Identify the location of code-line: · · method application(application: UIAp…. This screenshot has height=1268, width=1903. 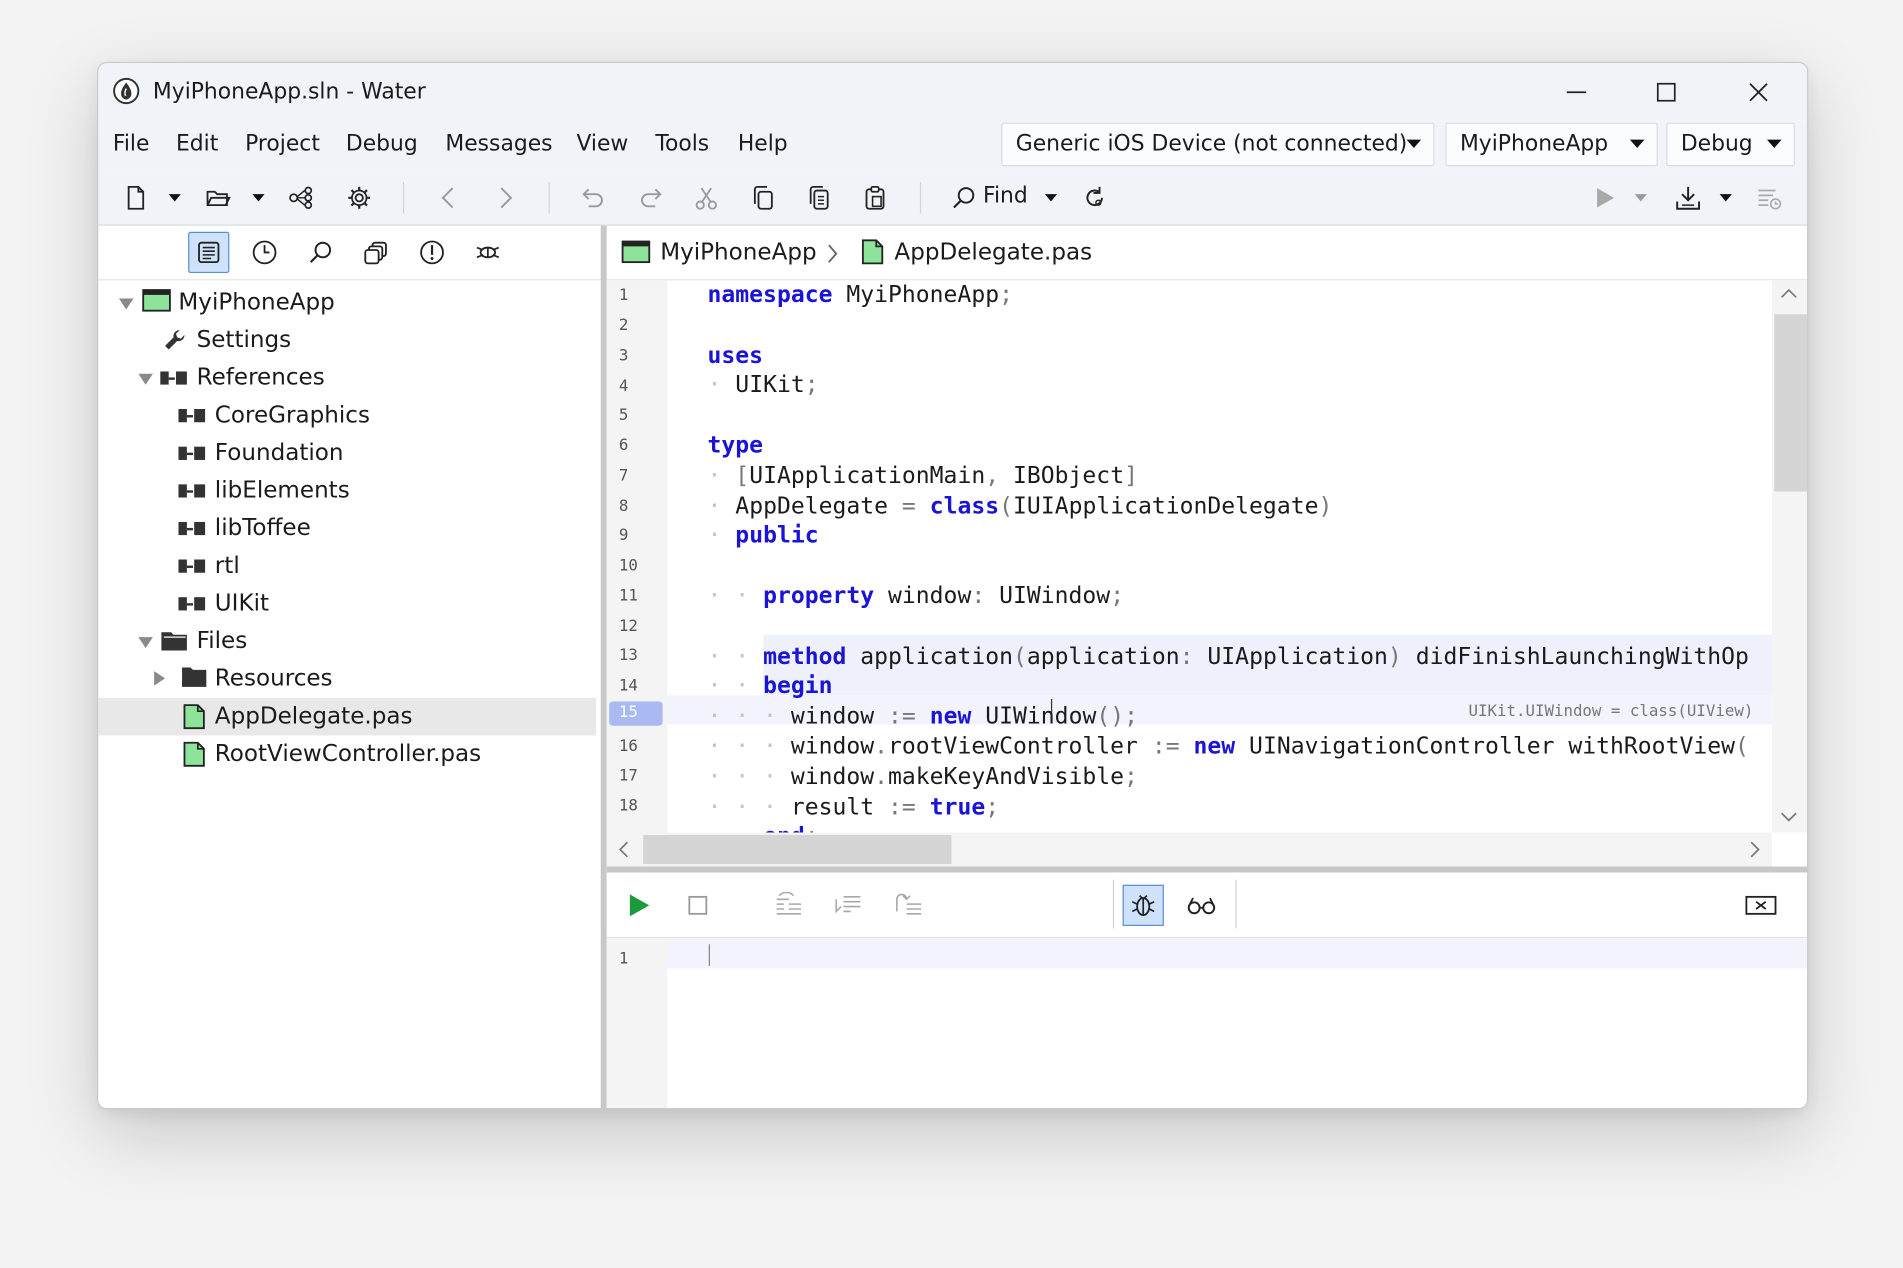
(1228, 656).